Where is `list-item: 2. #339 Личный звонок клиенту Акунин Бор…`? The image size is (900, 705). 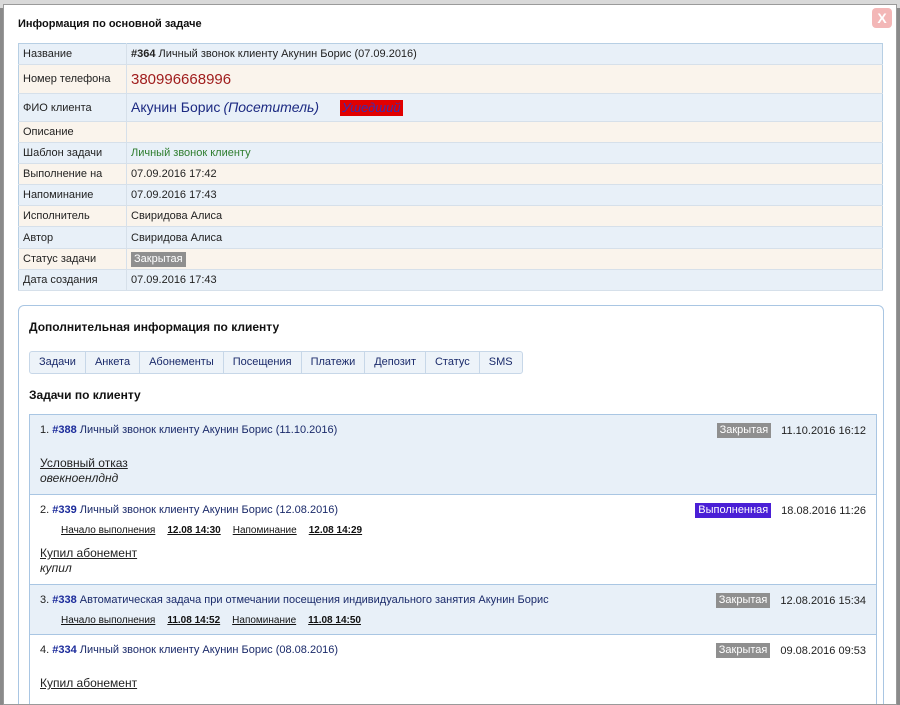 list-item: 2. #339 Личный звонок клиенту Акунин Бор… is located at coordinates (453, 540).